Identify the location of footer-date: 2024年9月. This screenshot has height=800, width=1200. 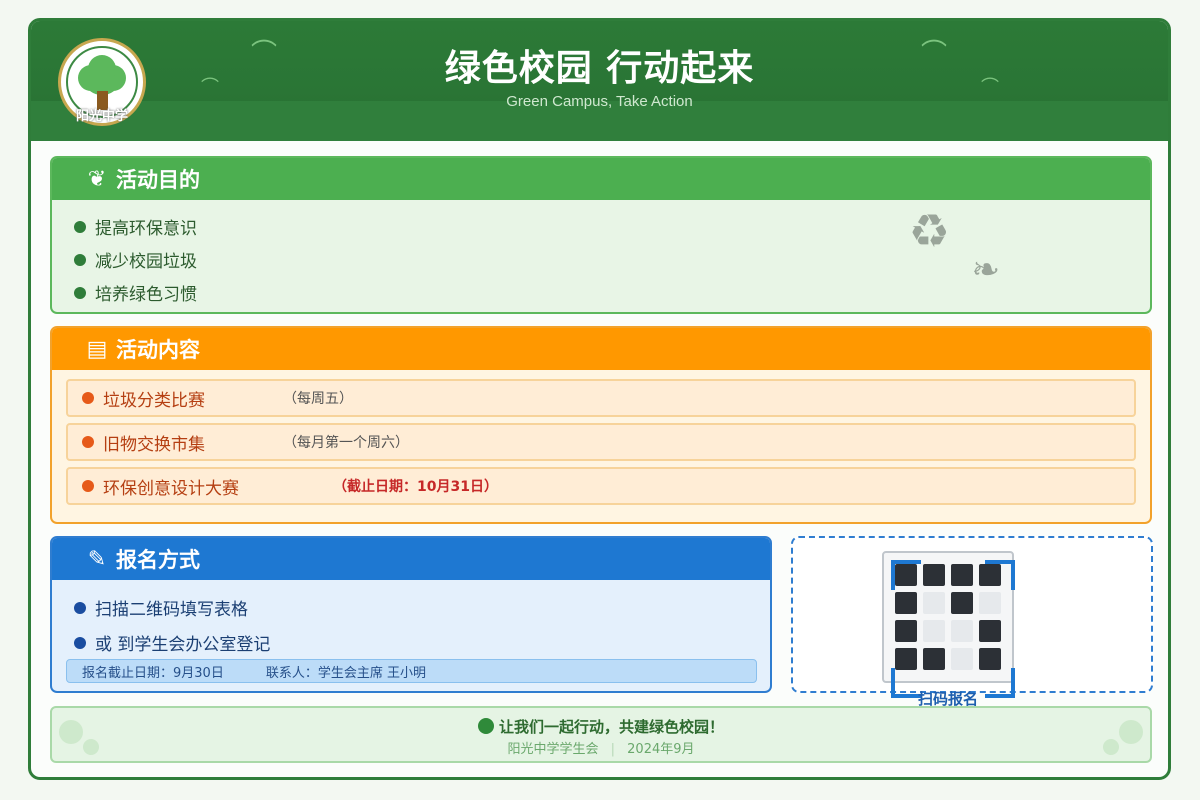
(661, 749).